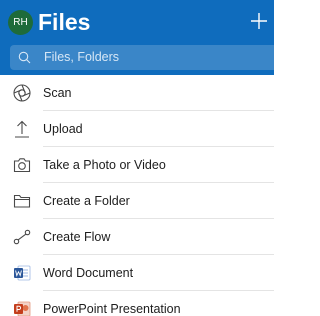 This screenshot has height=316, width=320. What do you see at coordinates (22, 129) in the screenshot?
I see `upload-icon` at bounding box center [22, 129].